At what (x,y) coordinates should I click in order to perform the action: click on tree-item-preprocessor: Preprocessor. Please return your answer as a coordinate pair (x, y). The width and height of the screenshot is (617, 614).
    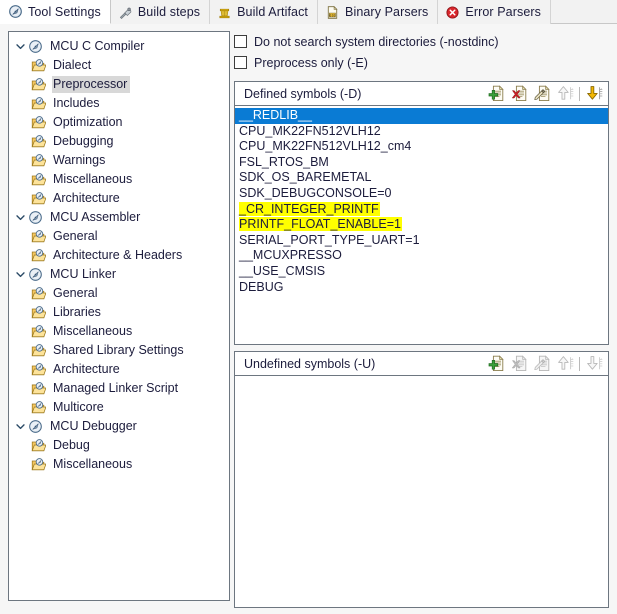
    Looking at the image, I should click on (119, 84).